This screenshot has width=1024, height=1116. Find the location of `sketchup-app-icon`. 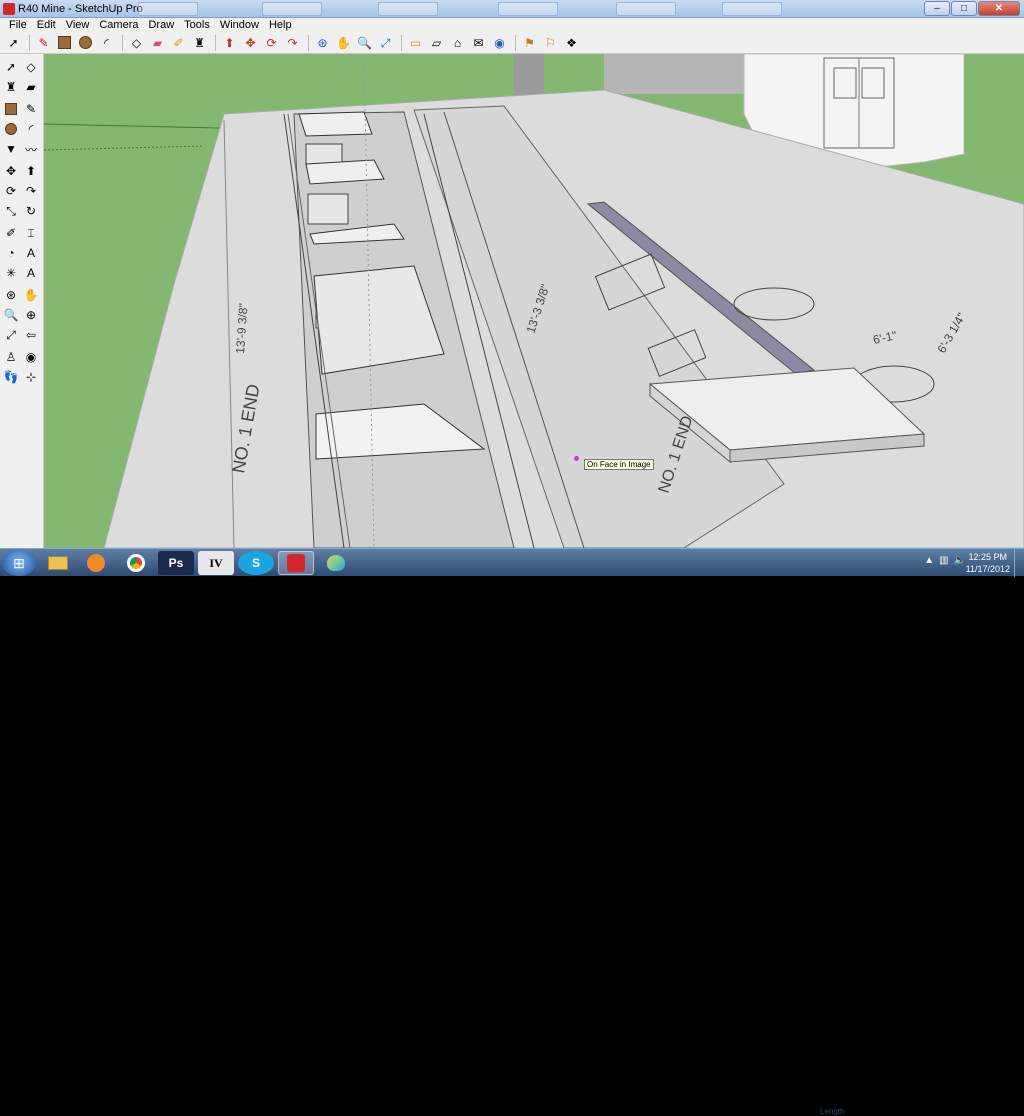

sketchup-app-icon is located at coordinates (9, 9).